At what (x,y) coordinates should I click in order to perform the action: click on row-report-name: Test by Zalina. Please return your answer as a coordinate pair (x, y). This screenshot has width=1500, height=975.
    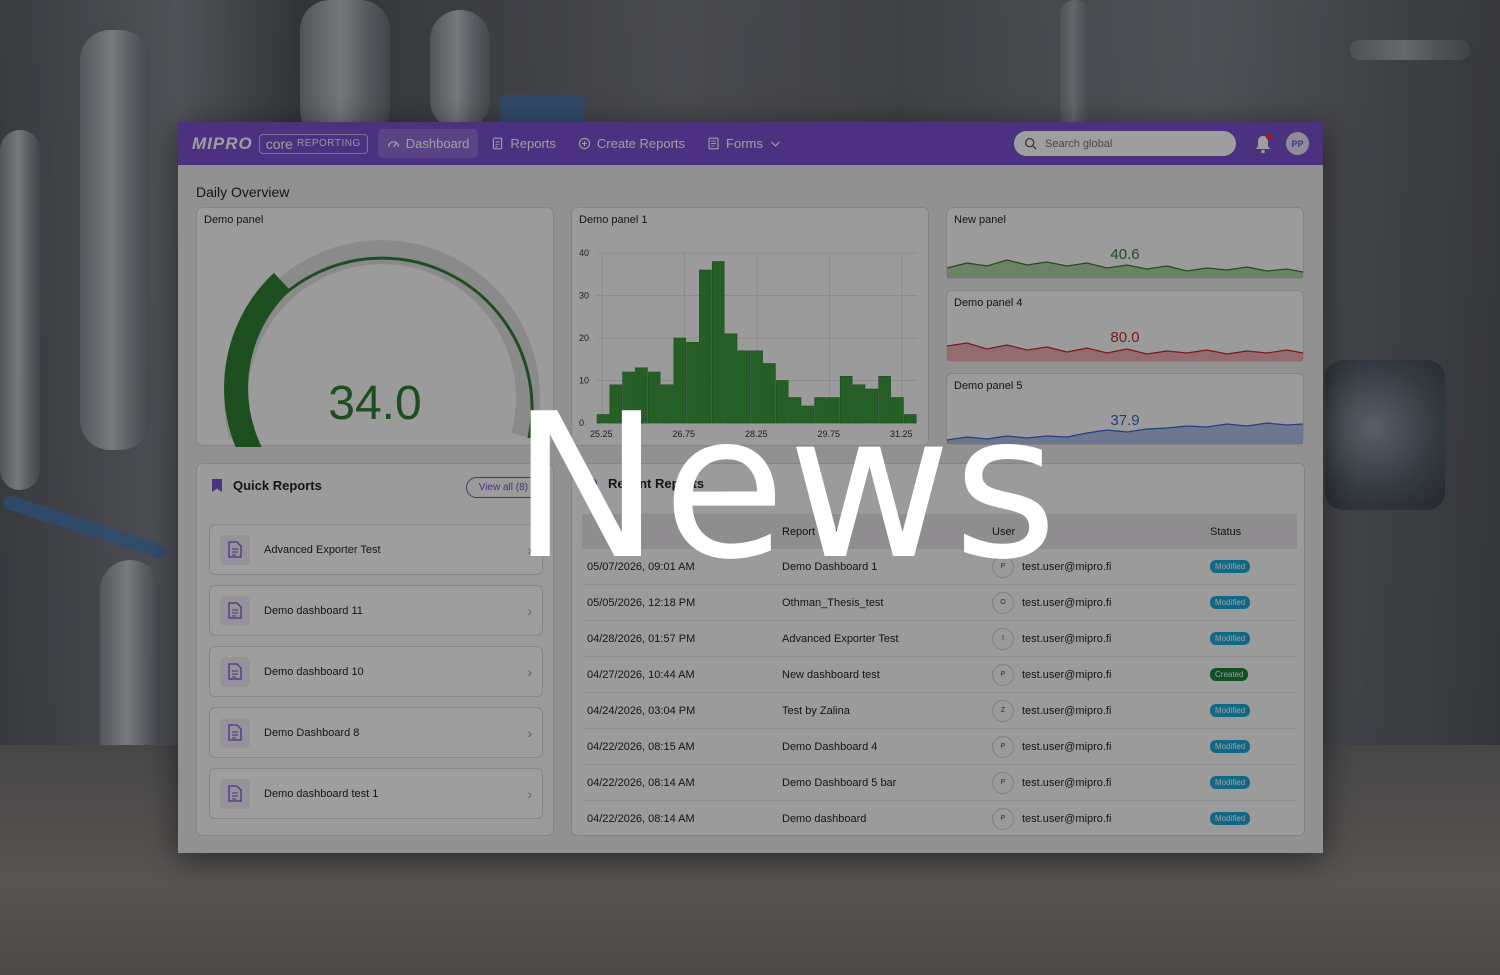
    Looking at the image, I should click on (887, 711).